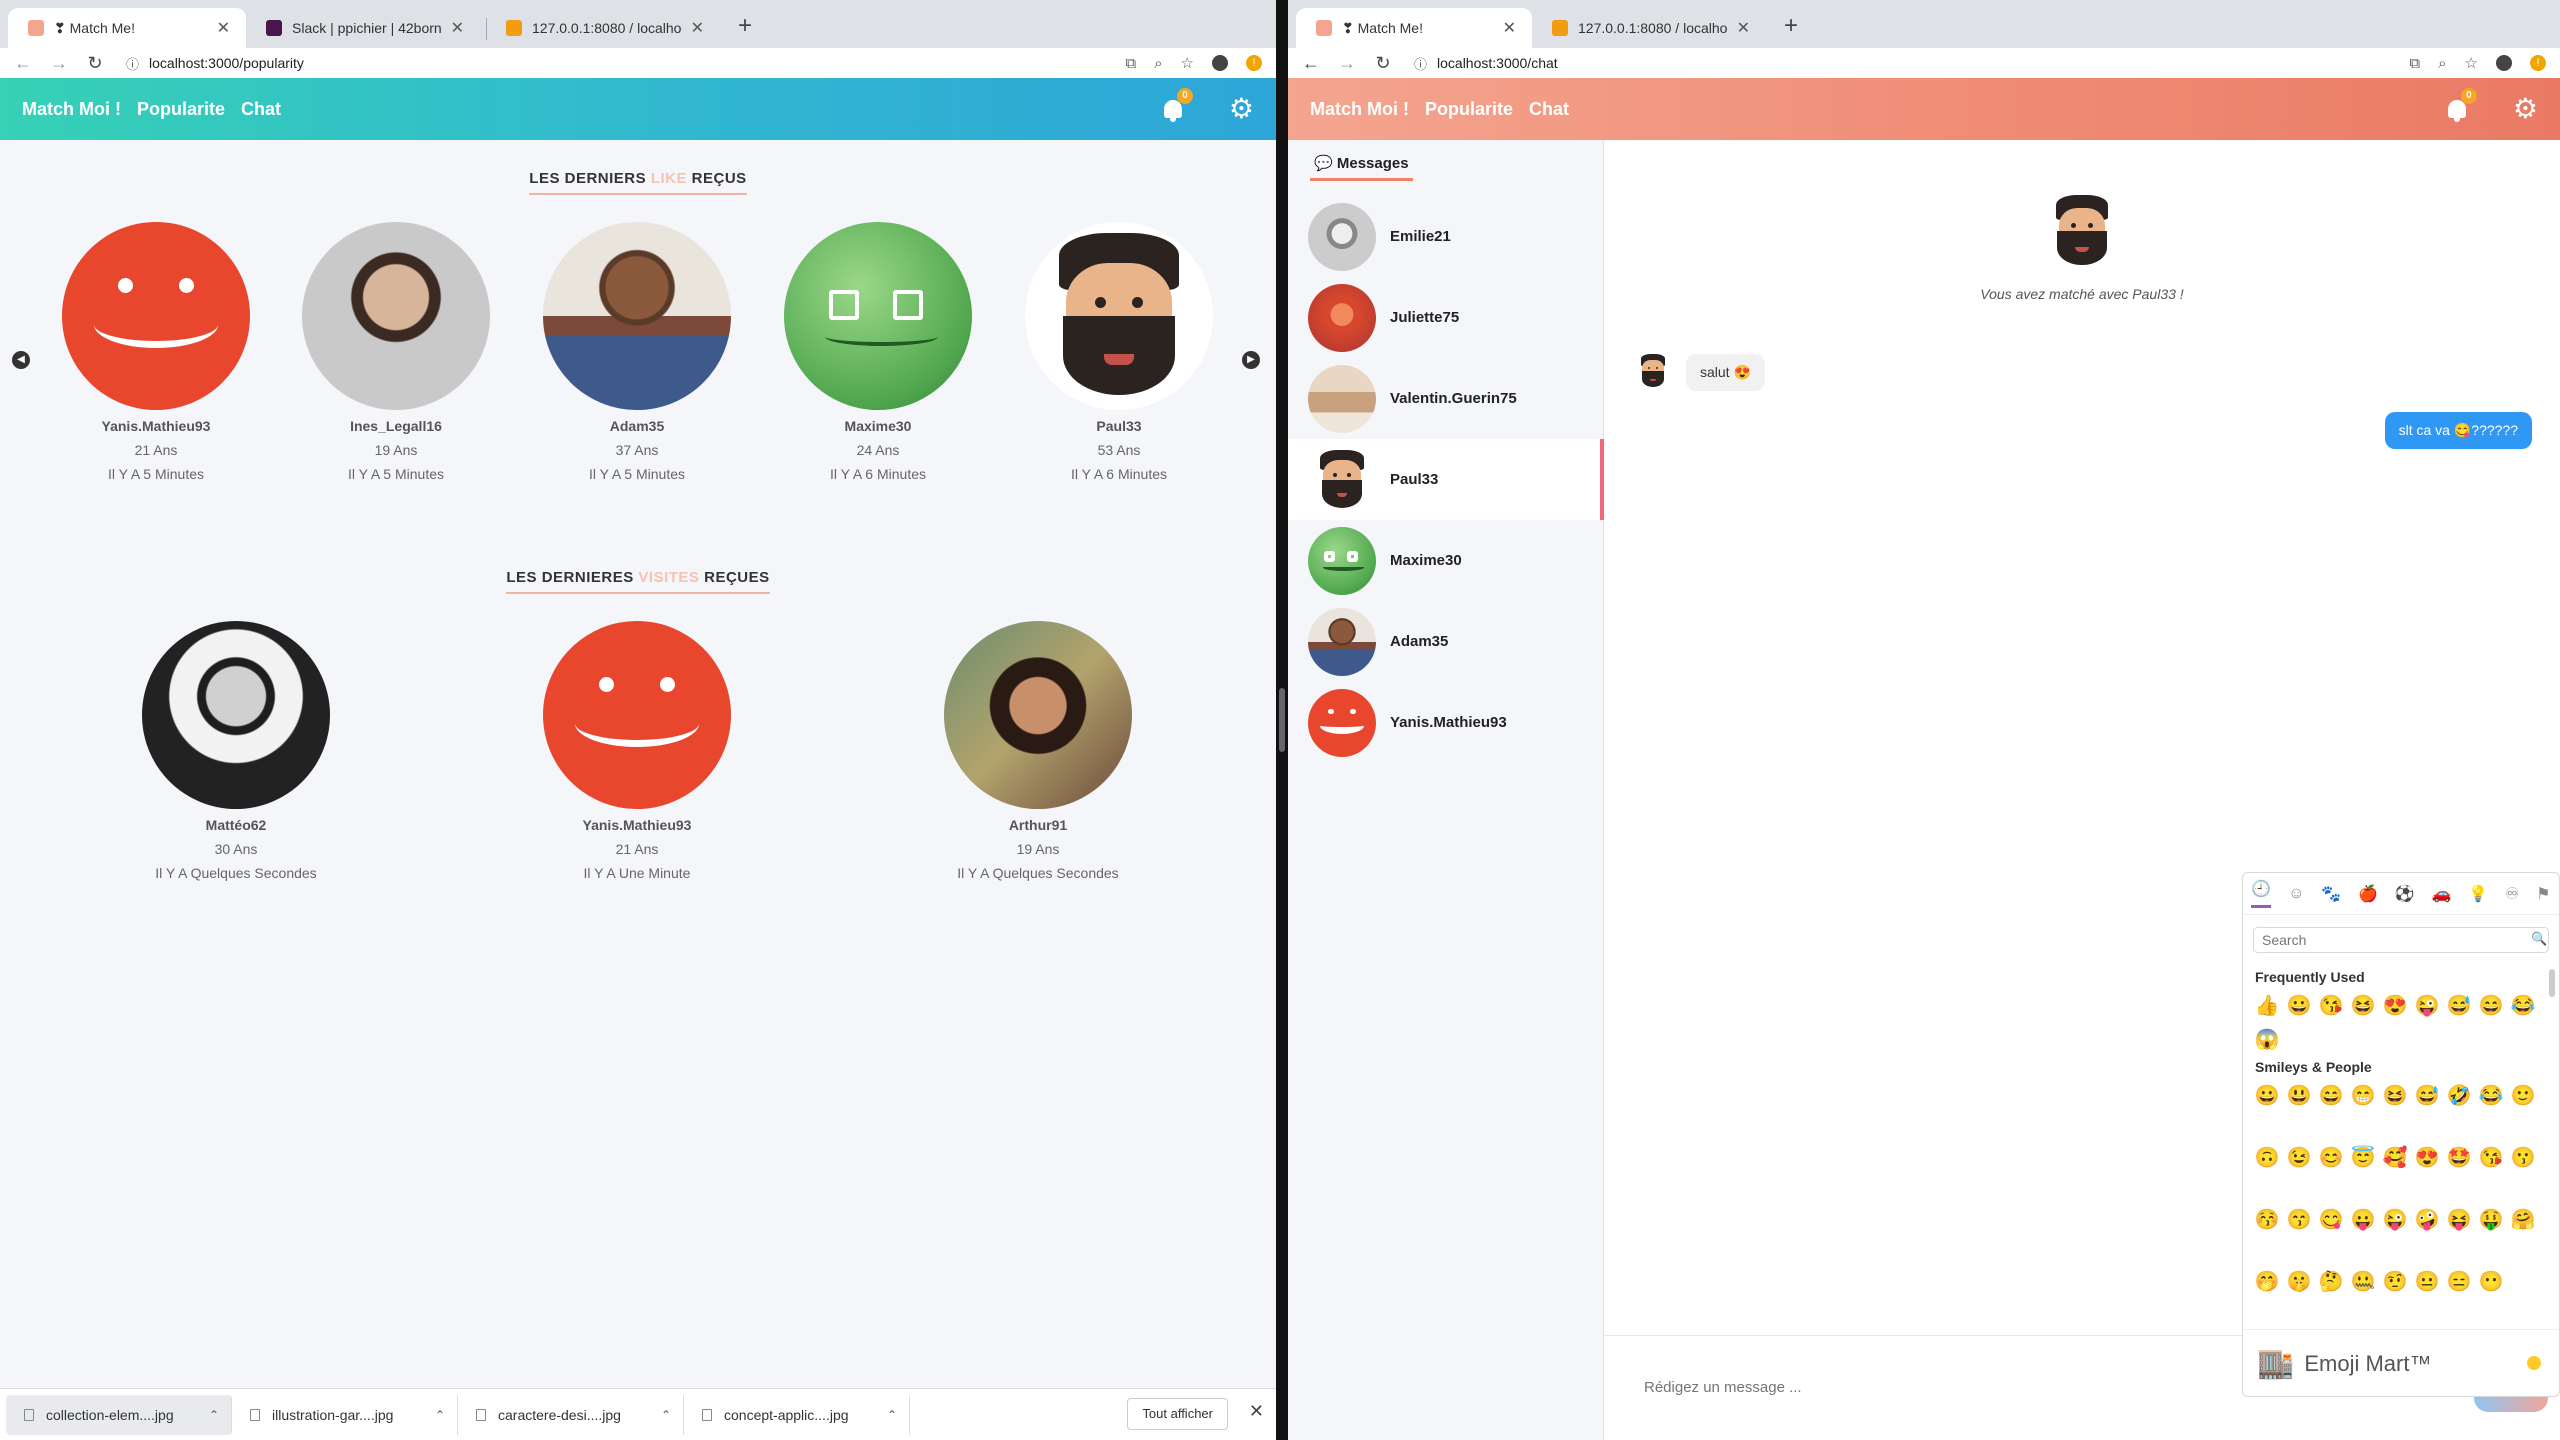  I want to click on emoji-button: 😋, so click(2331, 1220).